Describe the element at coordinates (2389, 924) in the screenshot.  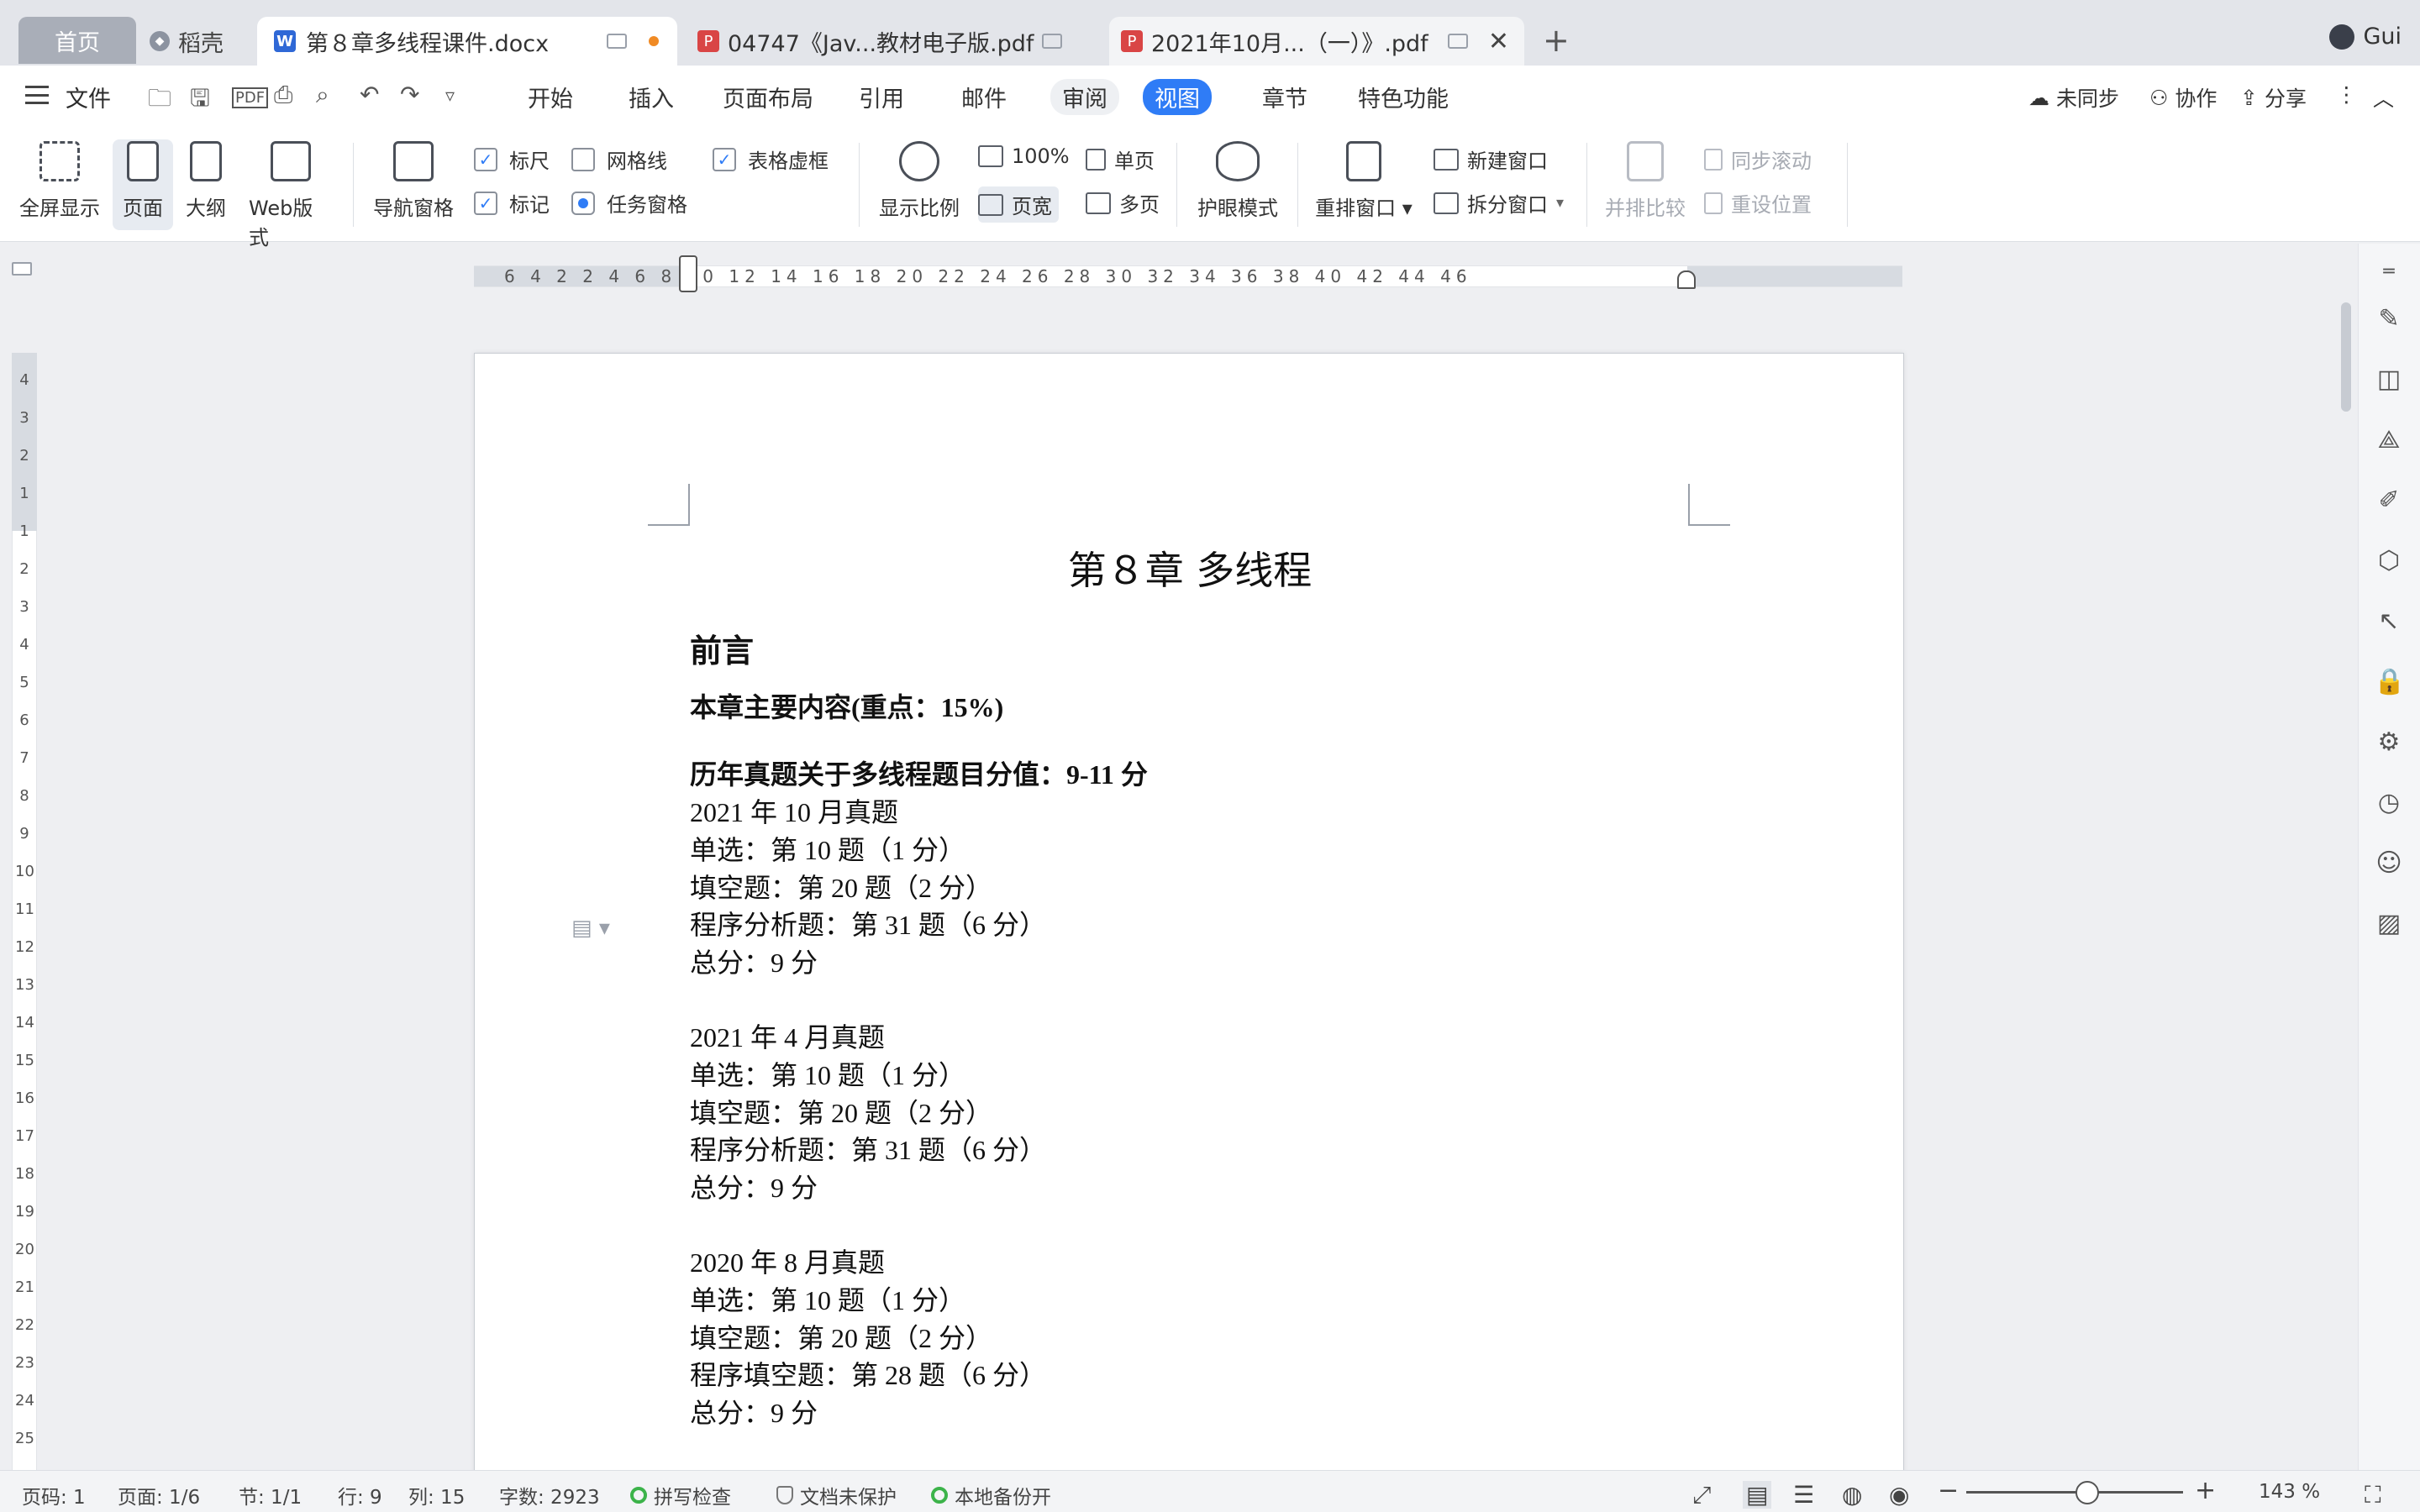
I see `image-icon: ▨` at that location.